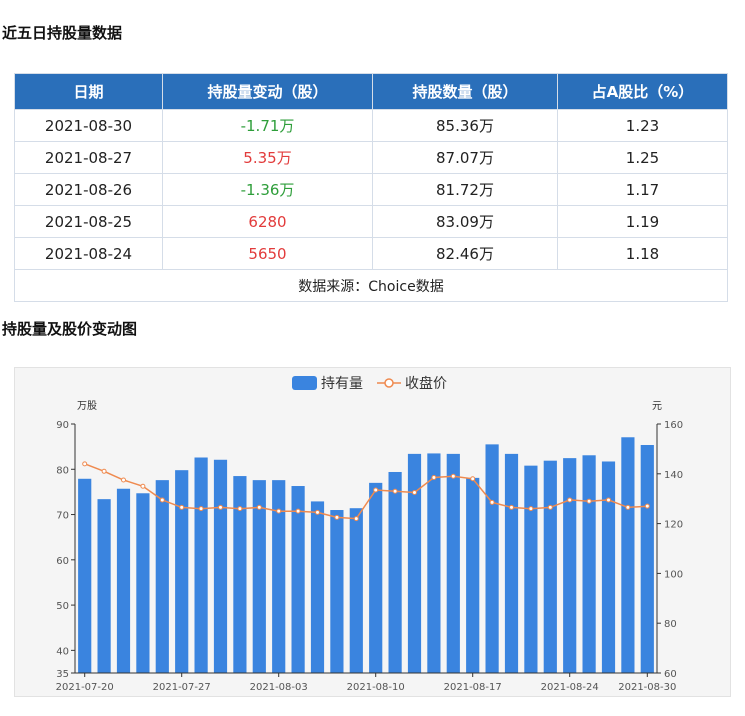 The image size is (745, 716). Describe the element at coordinates (267, 221) in the screenshot. I see `cell-change: 6280` at that location.